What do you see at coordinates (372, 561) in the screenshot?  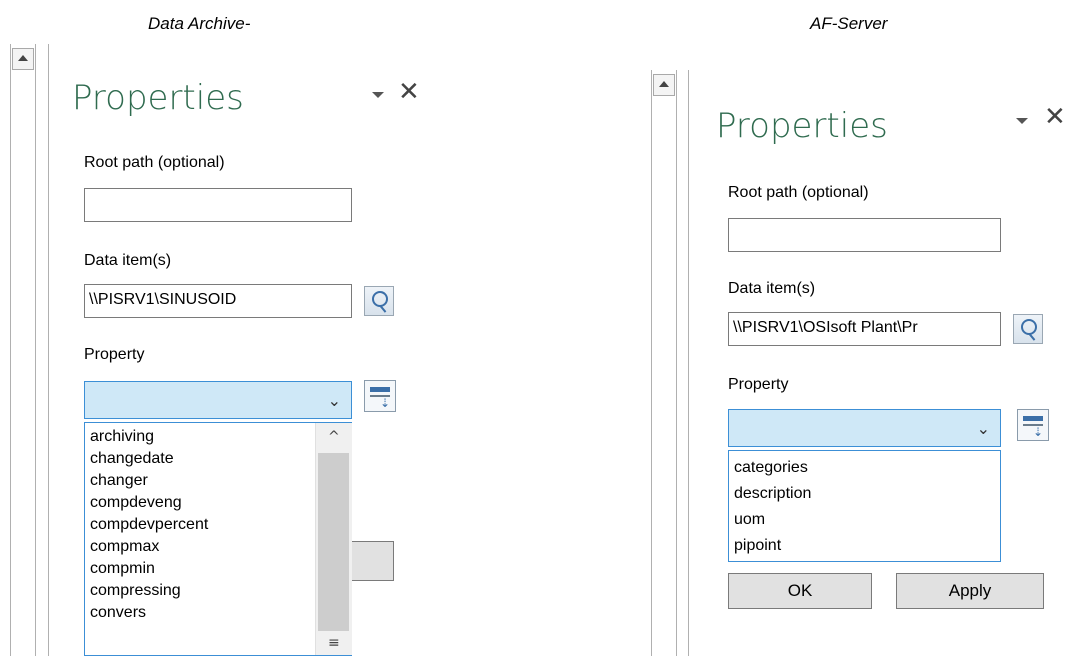 I see `hidden-button-edge` at bounding box center [372, 561].